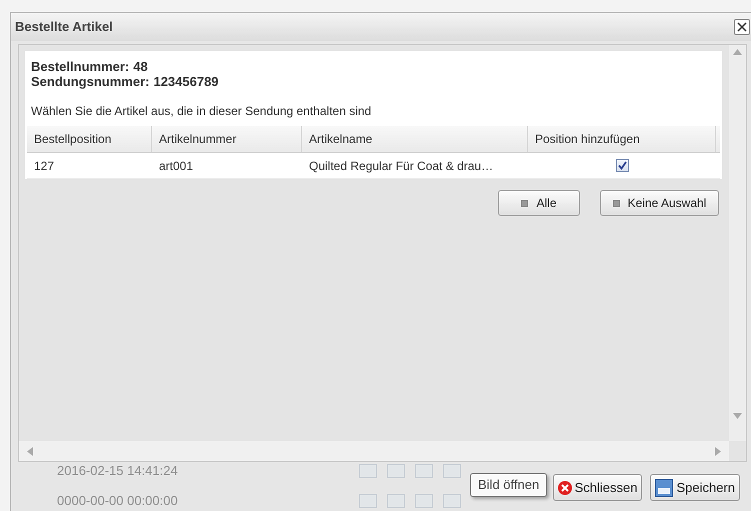 This screenshot has height=511, width=751. I want to click on select-button: Alle, so click(539, 203).